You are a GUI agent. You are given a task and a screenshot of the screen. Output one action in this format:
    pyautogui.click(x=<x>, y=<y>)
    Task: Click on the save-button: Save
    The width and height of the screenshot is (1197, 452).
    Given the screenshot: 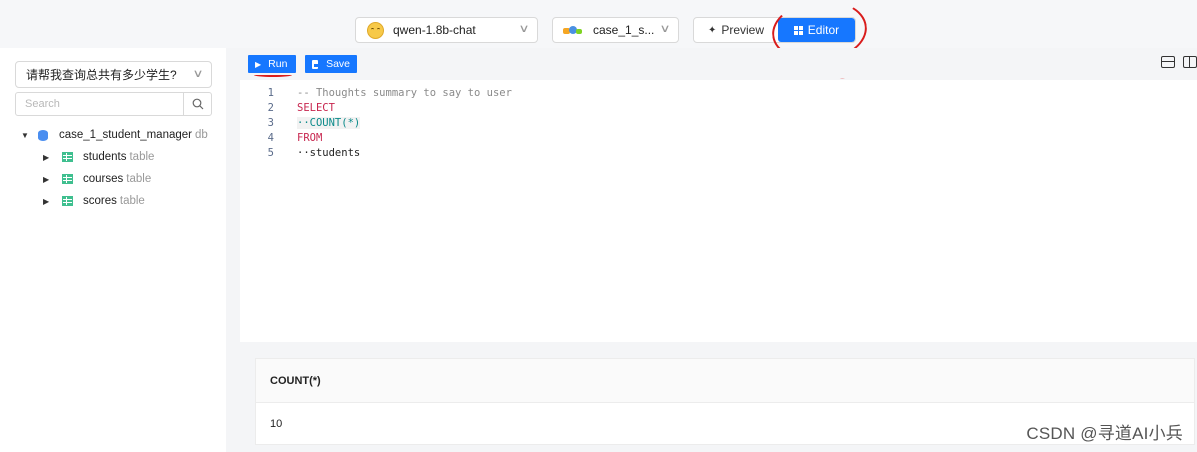 What is the action you would take?
    pyautogui.click(x=331, y=64)
    